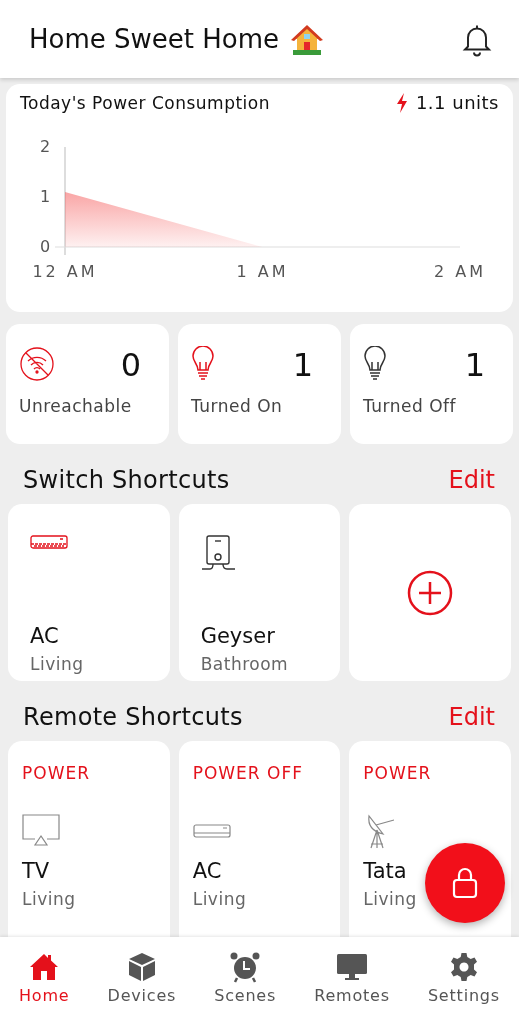 This screenshot has width=519, height=1024. What do you see at coordinates (142, 977) in the screenshot?
I see `nav-tab: Devices` at bounding box center [142, 977].